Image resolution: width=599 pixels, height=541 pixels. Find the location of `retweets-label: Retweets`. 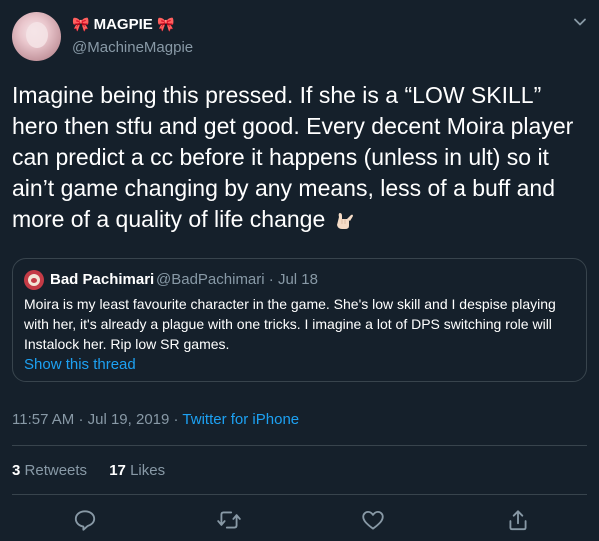

retweets-label: Retweets is located at coordinates (56, 470).